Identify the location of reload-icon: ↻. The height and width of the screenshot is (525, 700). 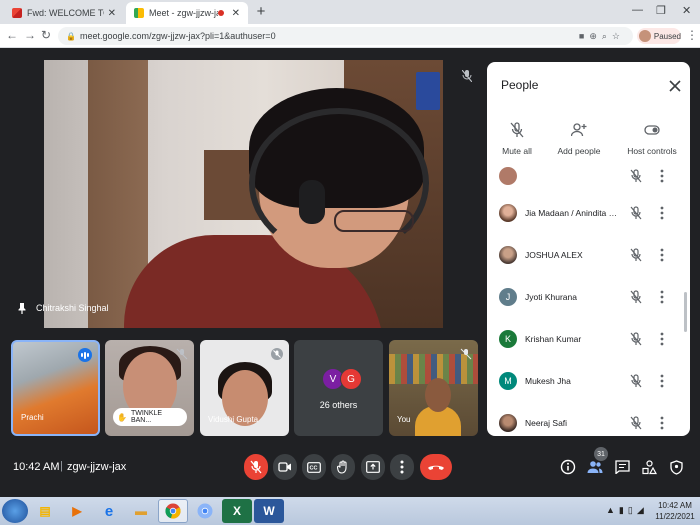
(46, 35).